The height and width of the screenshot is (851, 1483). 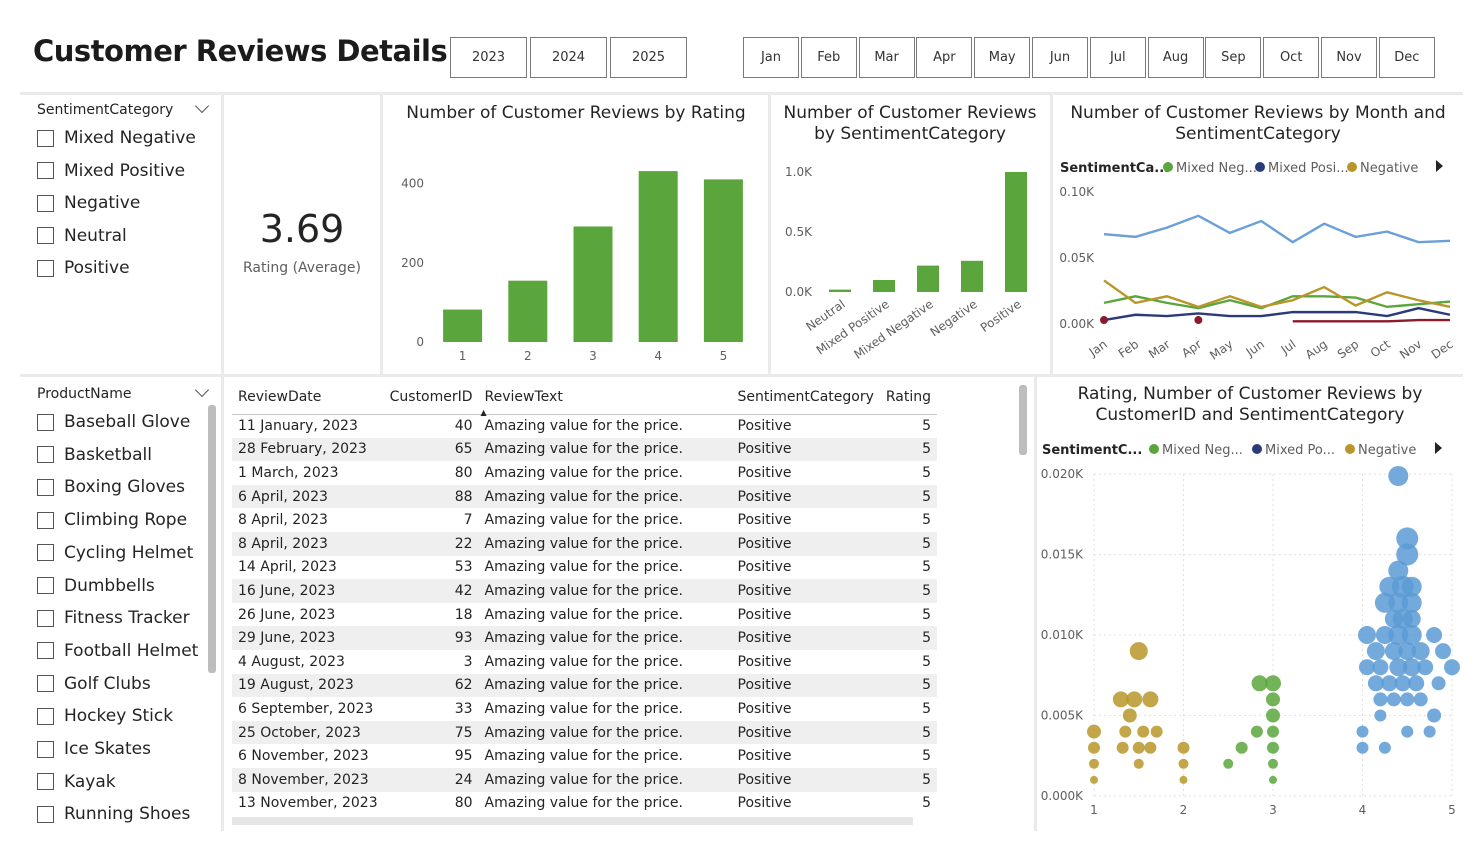 I want to click on table-scrollbar, so click(x=1023, y=420).